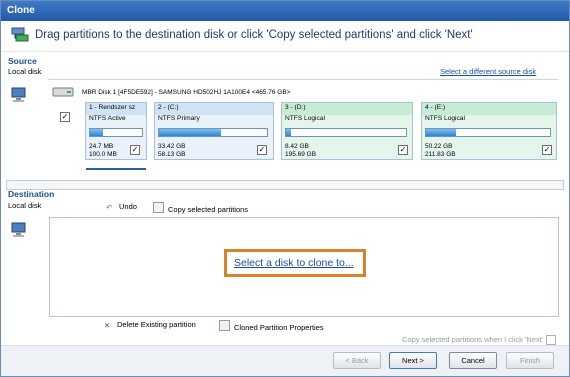 The width and height of the screenshot is (570, 377). What do you see at coordinates (285, 11) in the screenshot?
I see `title-bar: Clone` at bounding box center [285, 11].